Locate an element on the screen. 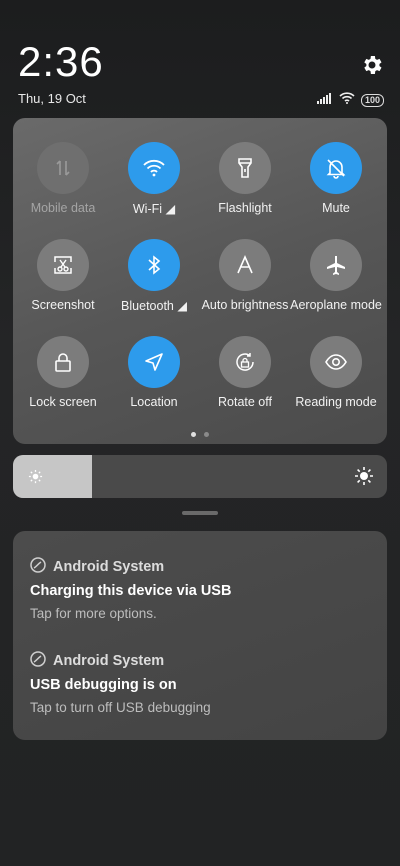  tile-screenshot: Screenshot is located at coordinates (63, 275).